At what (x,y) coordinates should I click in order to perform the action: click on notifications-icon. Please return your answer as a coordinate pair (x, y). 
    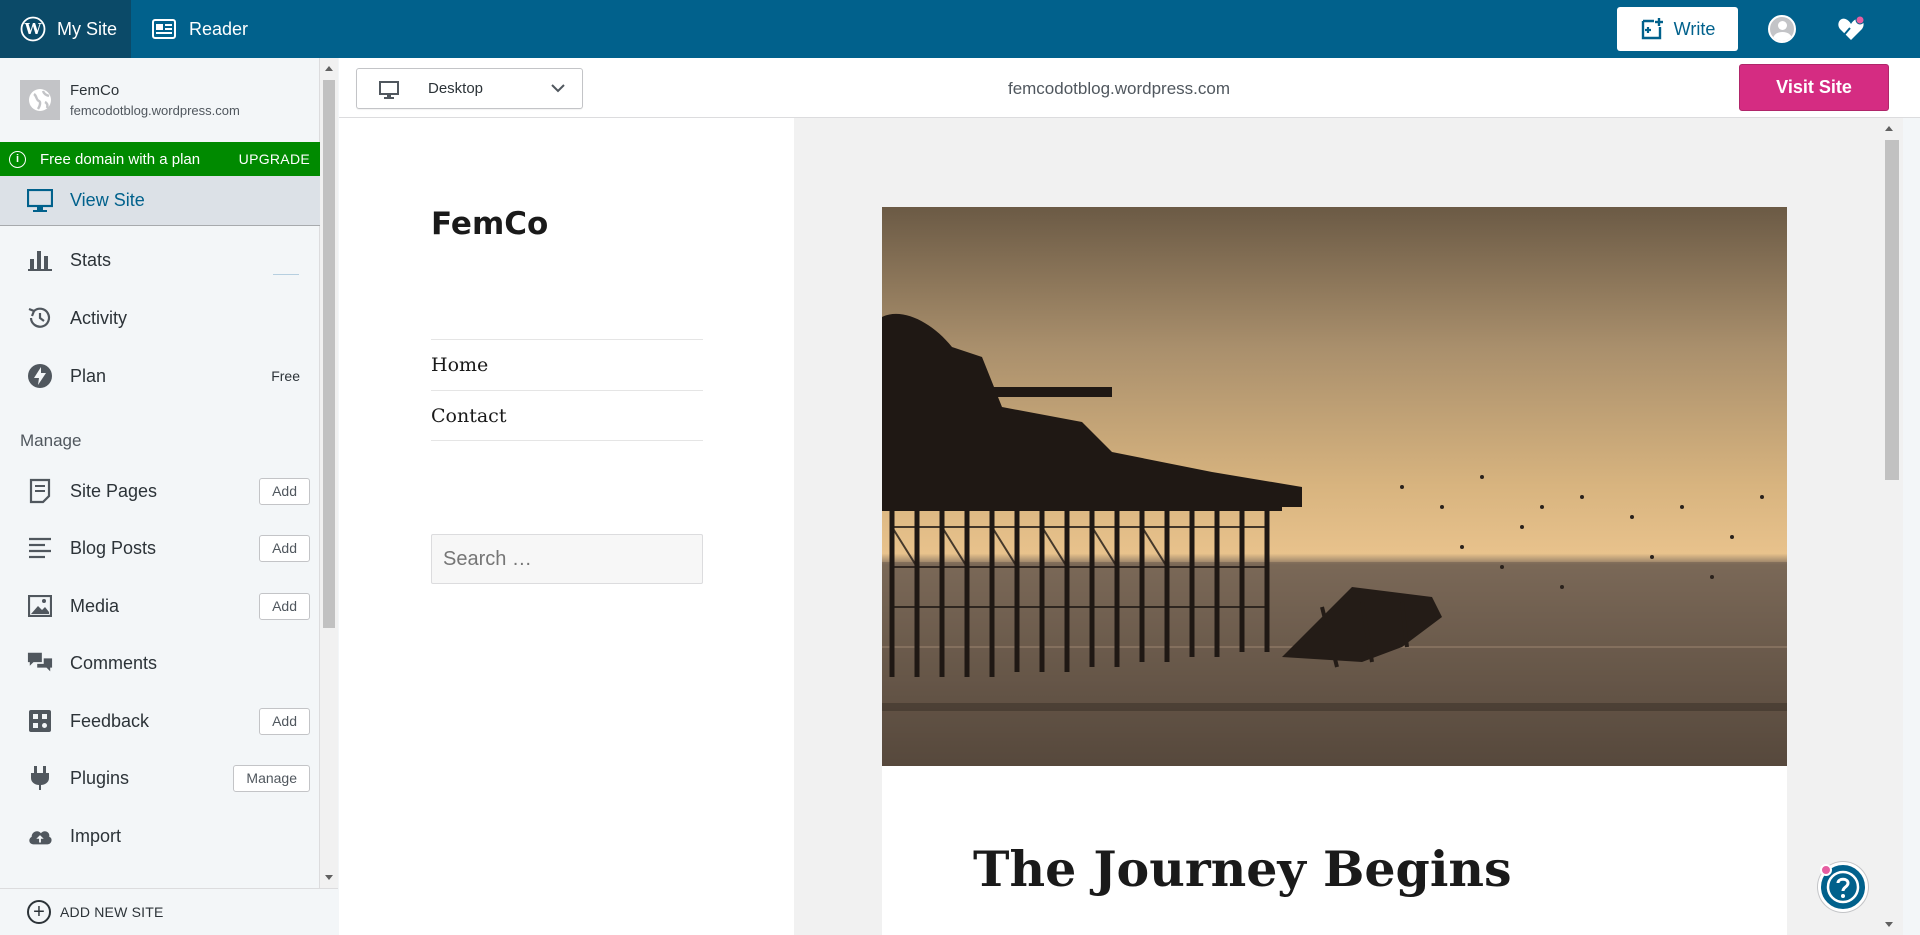
    Looking at the image, I should click on (1851, 29).